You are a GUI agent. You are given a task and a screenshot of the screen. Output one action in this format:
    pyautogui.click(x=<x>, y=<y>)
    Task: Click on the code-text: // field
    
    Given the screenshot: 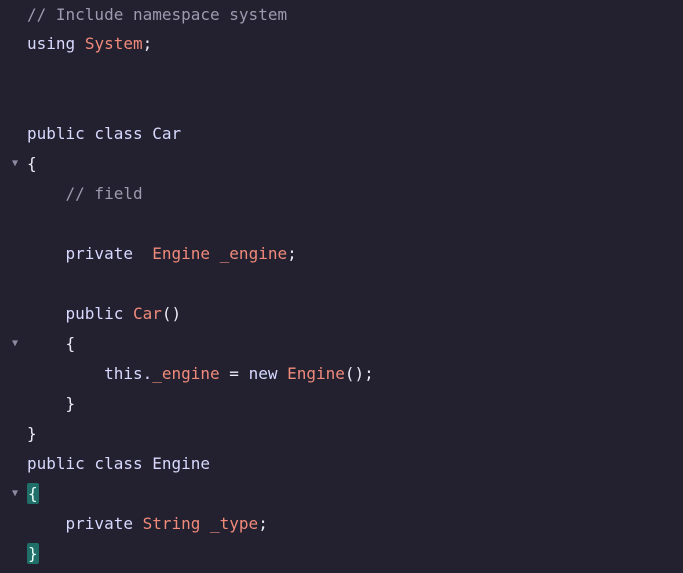 What is the action you would take?
    pyautogui.click(x=85, y=194)
    